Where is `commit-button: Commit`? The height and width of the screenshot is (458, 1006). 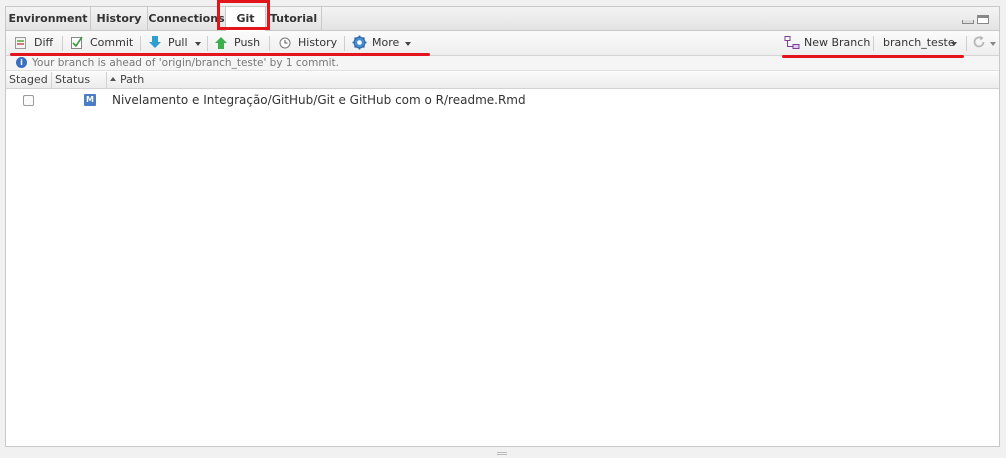
commit-button: Commit is located at coordinates (102, 43).